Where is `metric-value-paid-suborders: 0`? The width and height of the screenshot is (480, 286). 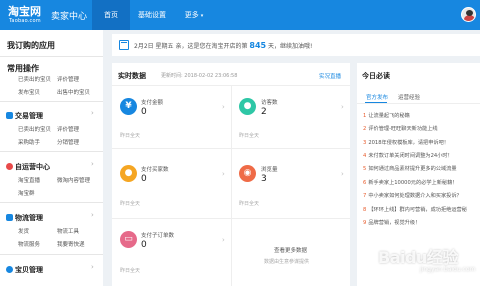 metric-value-paid-suborders: 0 is located at coordinates (144, 245).